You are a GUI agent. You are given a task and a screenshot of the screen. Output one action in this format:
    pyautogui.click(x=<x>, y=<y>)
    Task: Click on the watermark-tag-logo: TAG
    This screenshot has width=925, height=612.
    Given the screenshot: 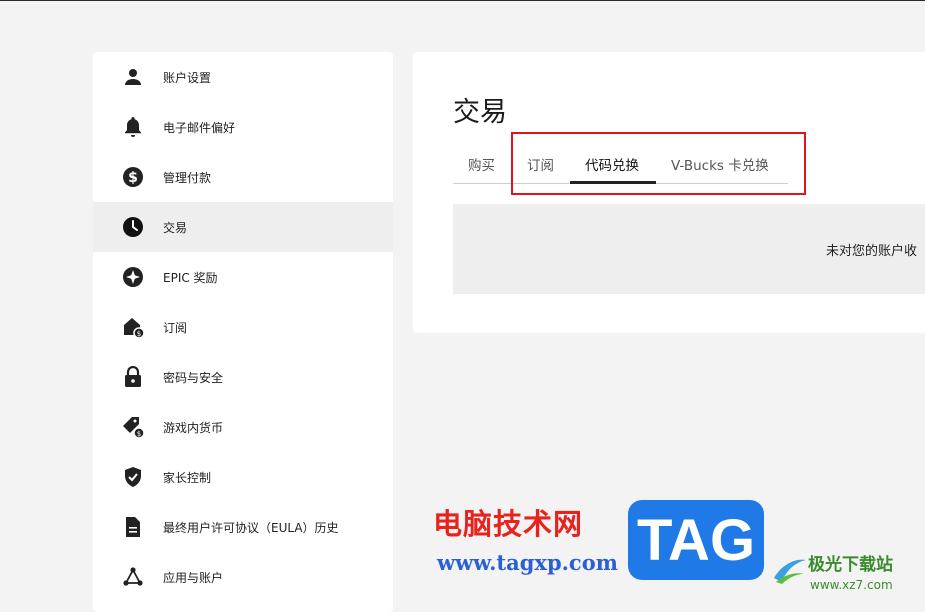 What is the action you would take?
    pyautogui.click(x=696, y=540)
    